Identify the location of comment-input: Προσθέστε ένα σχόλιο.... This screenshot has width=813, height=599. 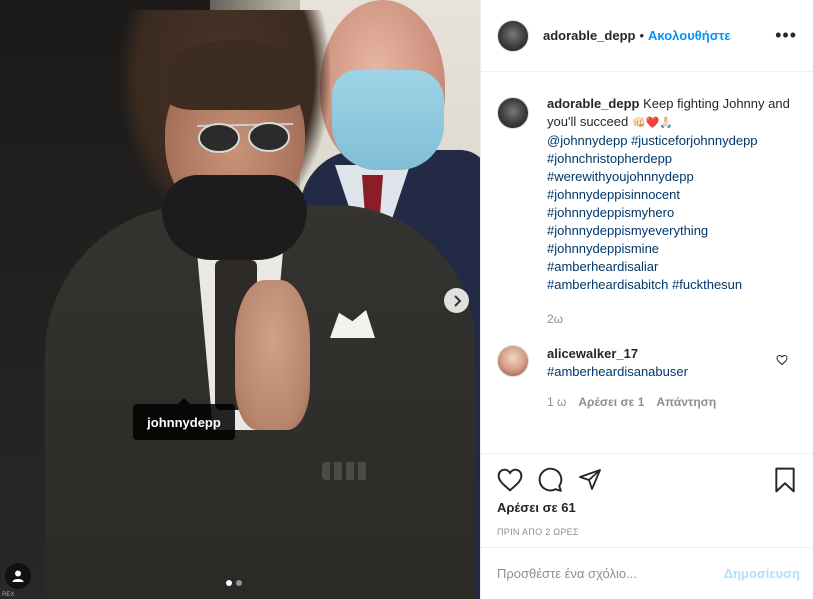
(567, 573).